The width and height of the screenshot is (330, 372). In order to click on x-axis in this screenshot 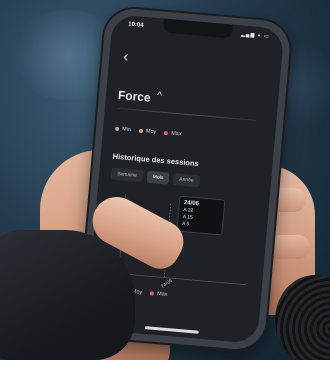, I will do `click(182, 279)`.